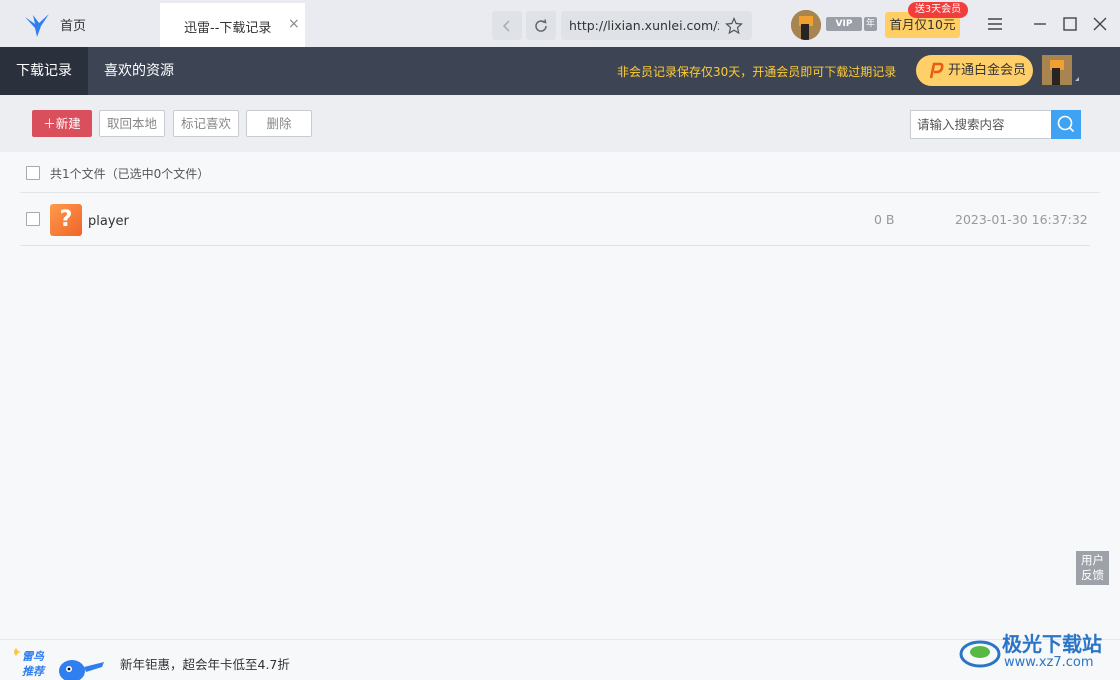 The width and height of the screenshot is (1120, 680). Describe the element at coordinates (555, 220) in the screenshot. I see `table-row: ? player 0 B 2023-01-30 16:37:32` at that location.